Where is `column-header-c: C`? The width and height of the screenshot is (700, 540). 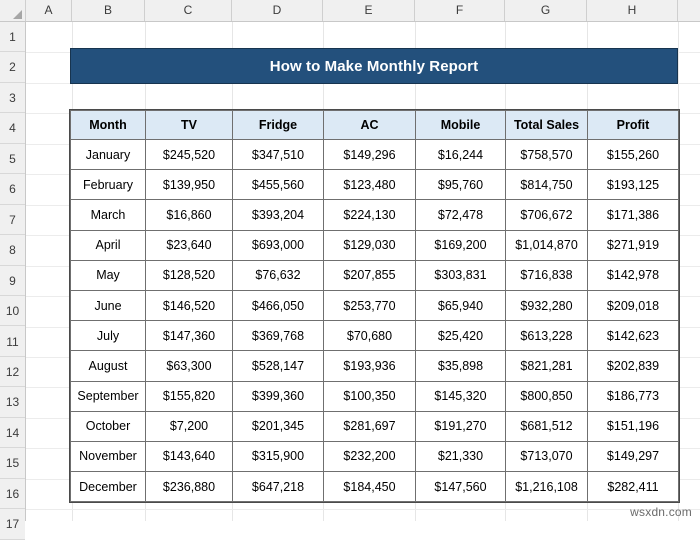
column-header-c: C is located at coordinates (188, 10).